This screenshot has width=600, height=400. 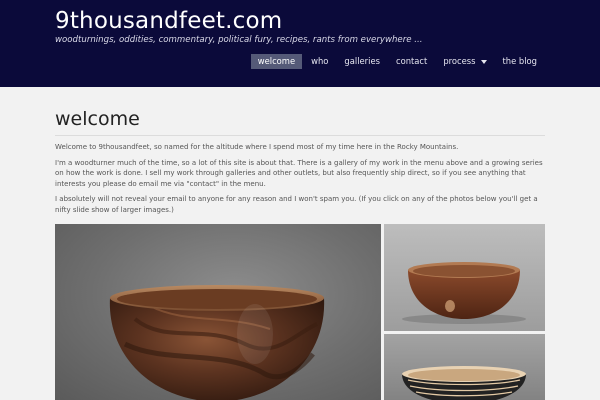 I want to click on nav-item-welcome: welcome, so click(x=276, y=61).